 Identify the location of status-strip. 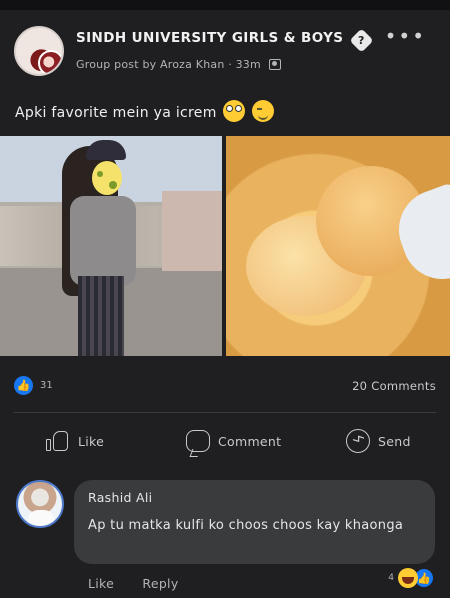
(225, 5).